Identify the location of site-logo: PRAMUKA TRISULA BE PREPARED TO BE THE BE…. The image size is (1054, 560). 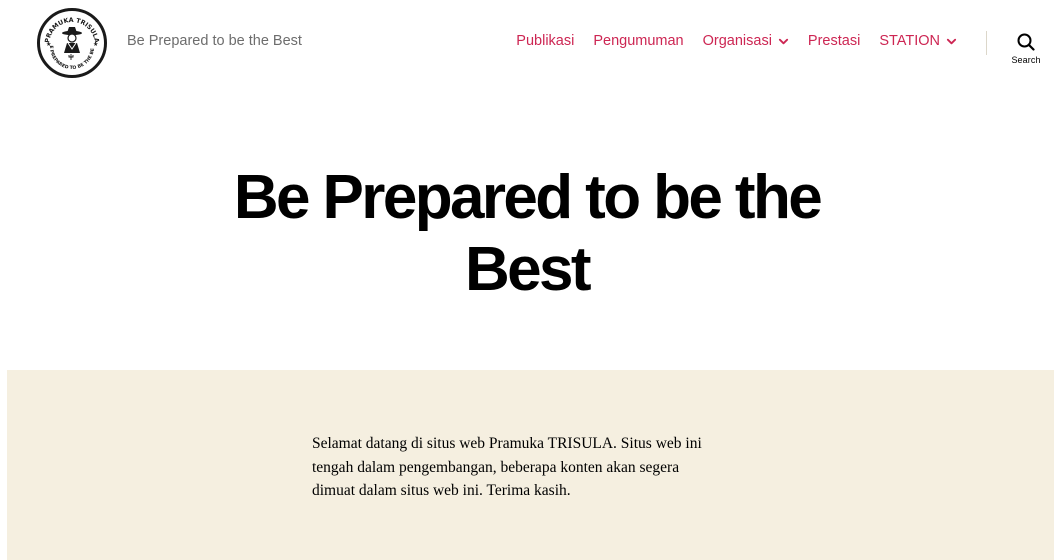
(72, 43).